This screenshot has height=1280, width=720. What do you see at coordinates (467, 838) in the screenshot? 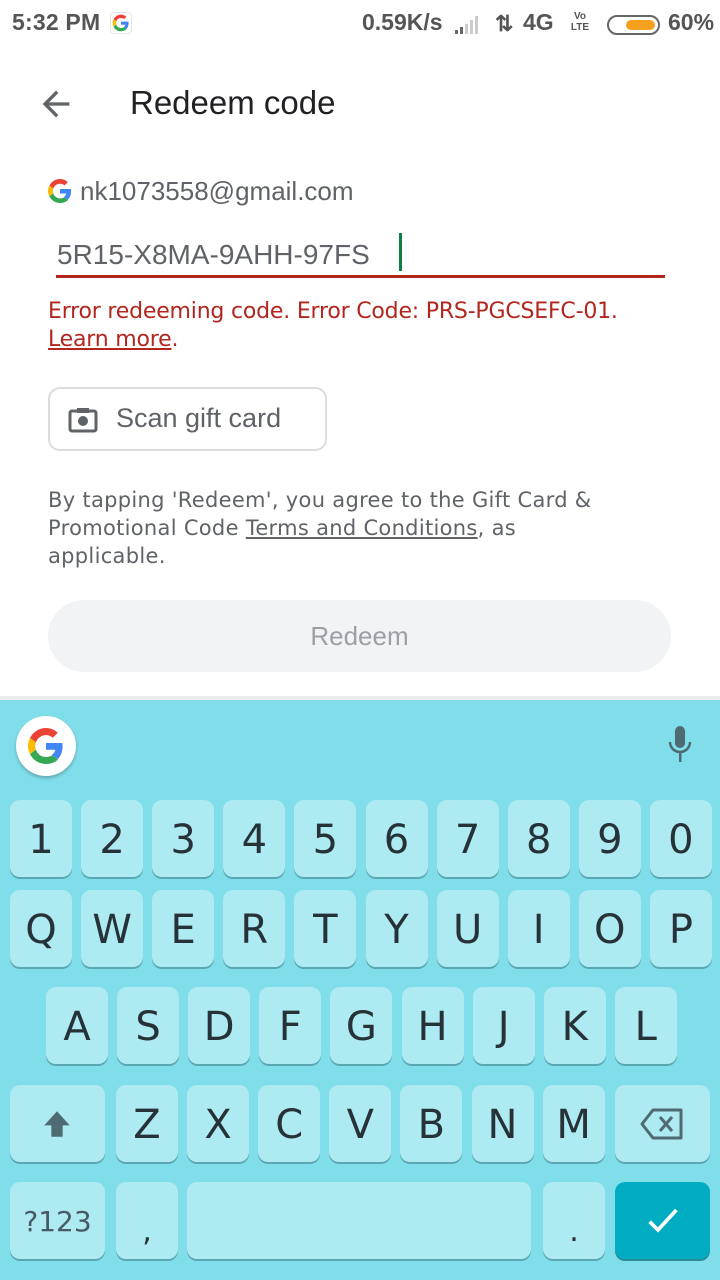
I see `key-7: 7` at bounding box center [467, 838].